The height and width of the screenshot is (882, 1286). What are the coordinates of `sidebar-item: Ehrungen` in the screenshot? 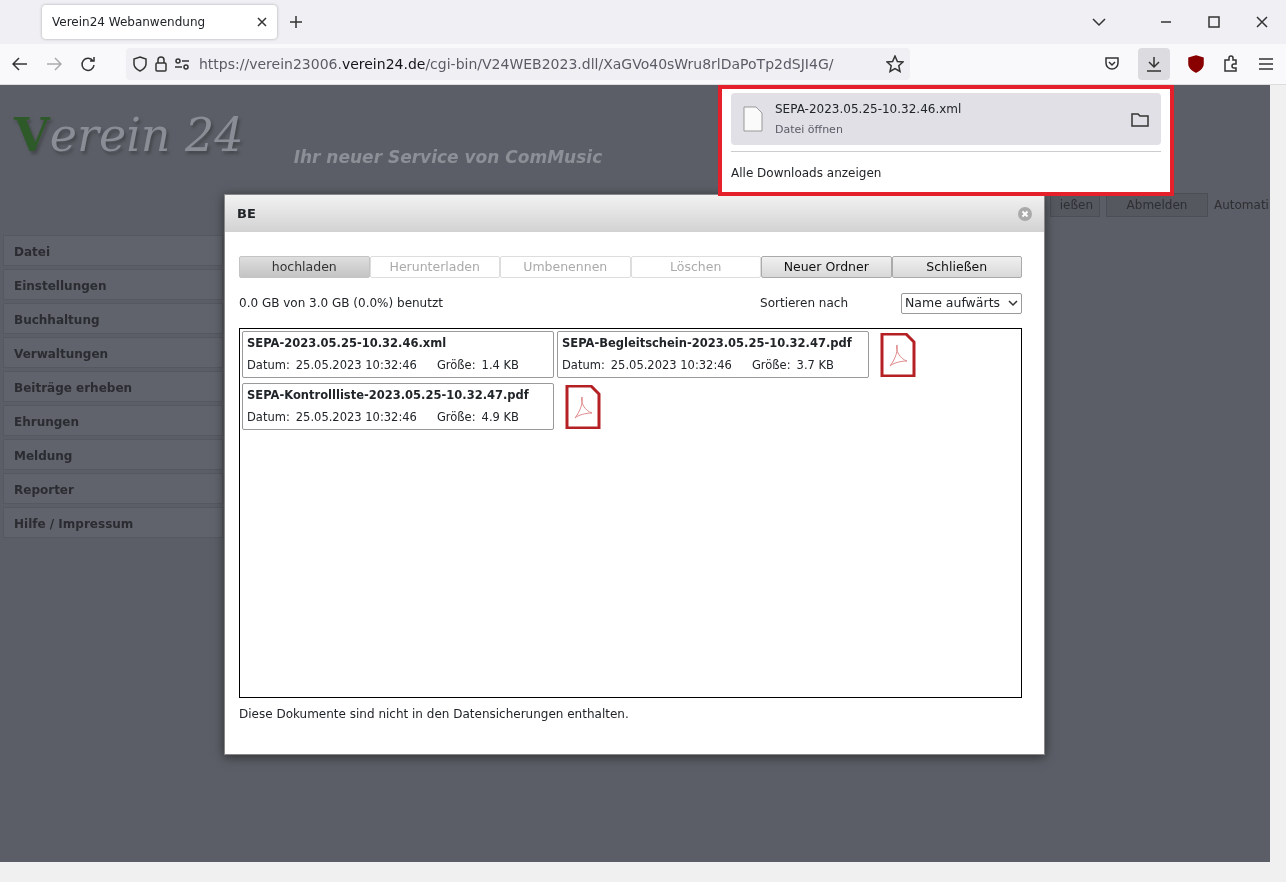 It's located at (113, 420).